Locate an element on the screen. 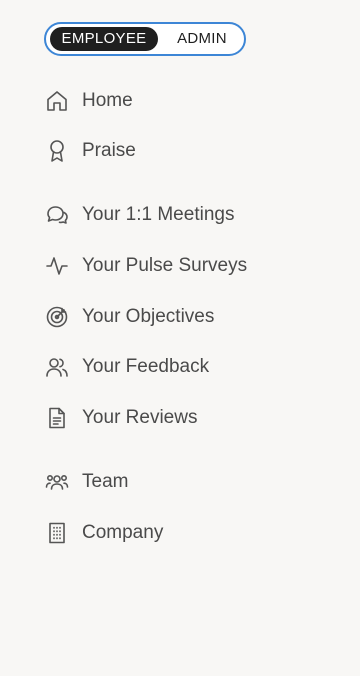 This screenshot has width=360, height=676. nav-item-feedback: Your Feedback is located at coordinates (126, 367).